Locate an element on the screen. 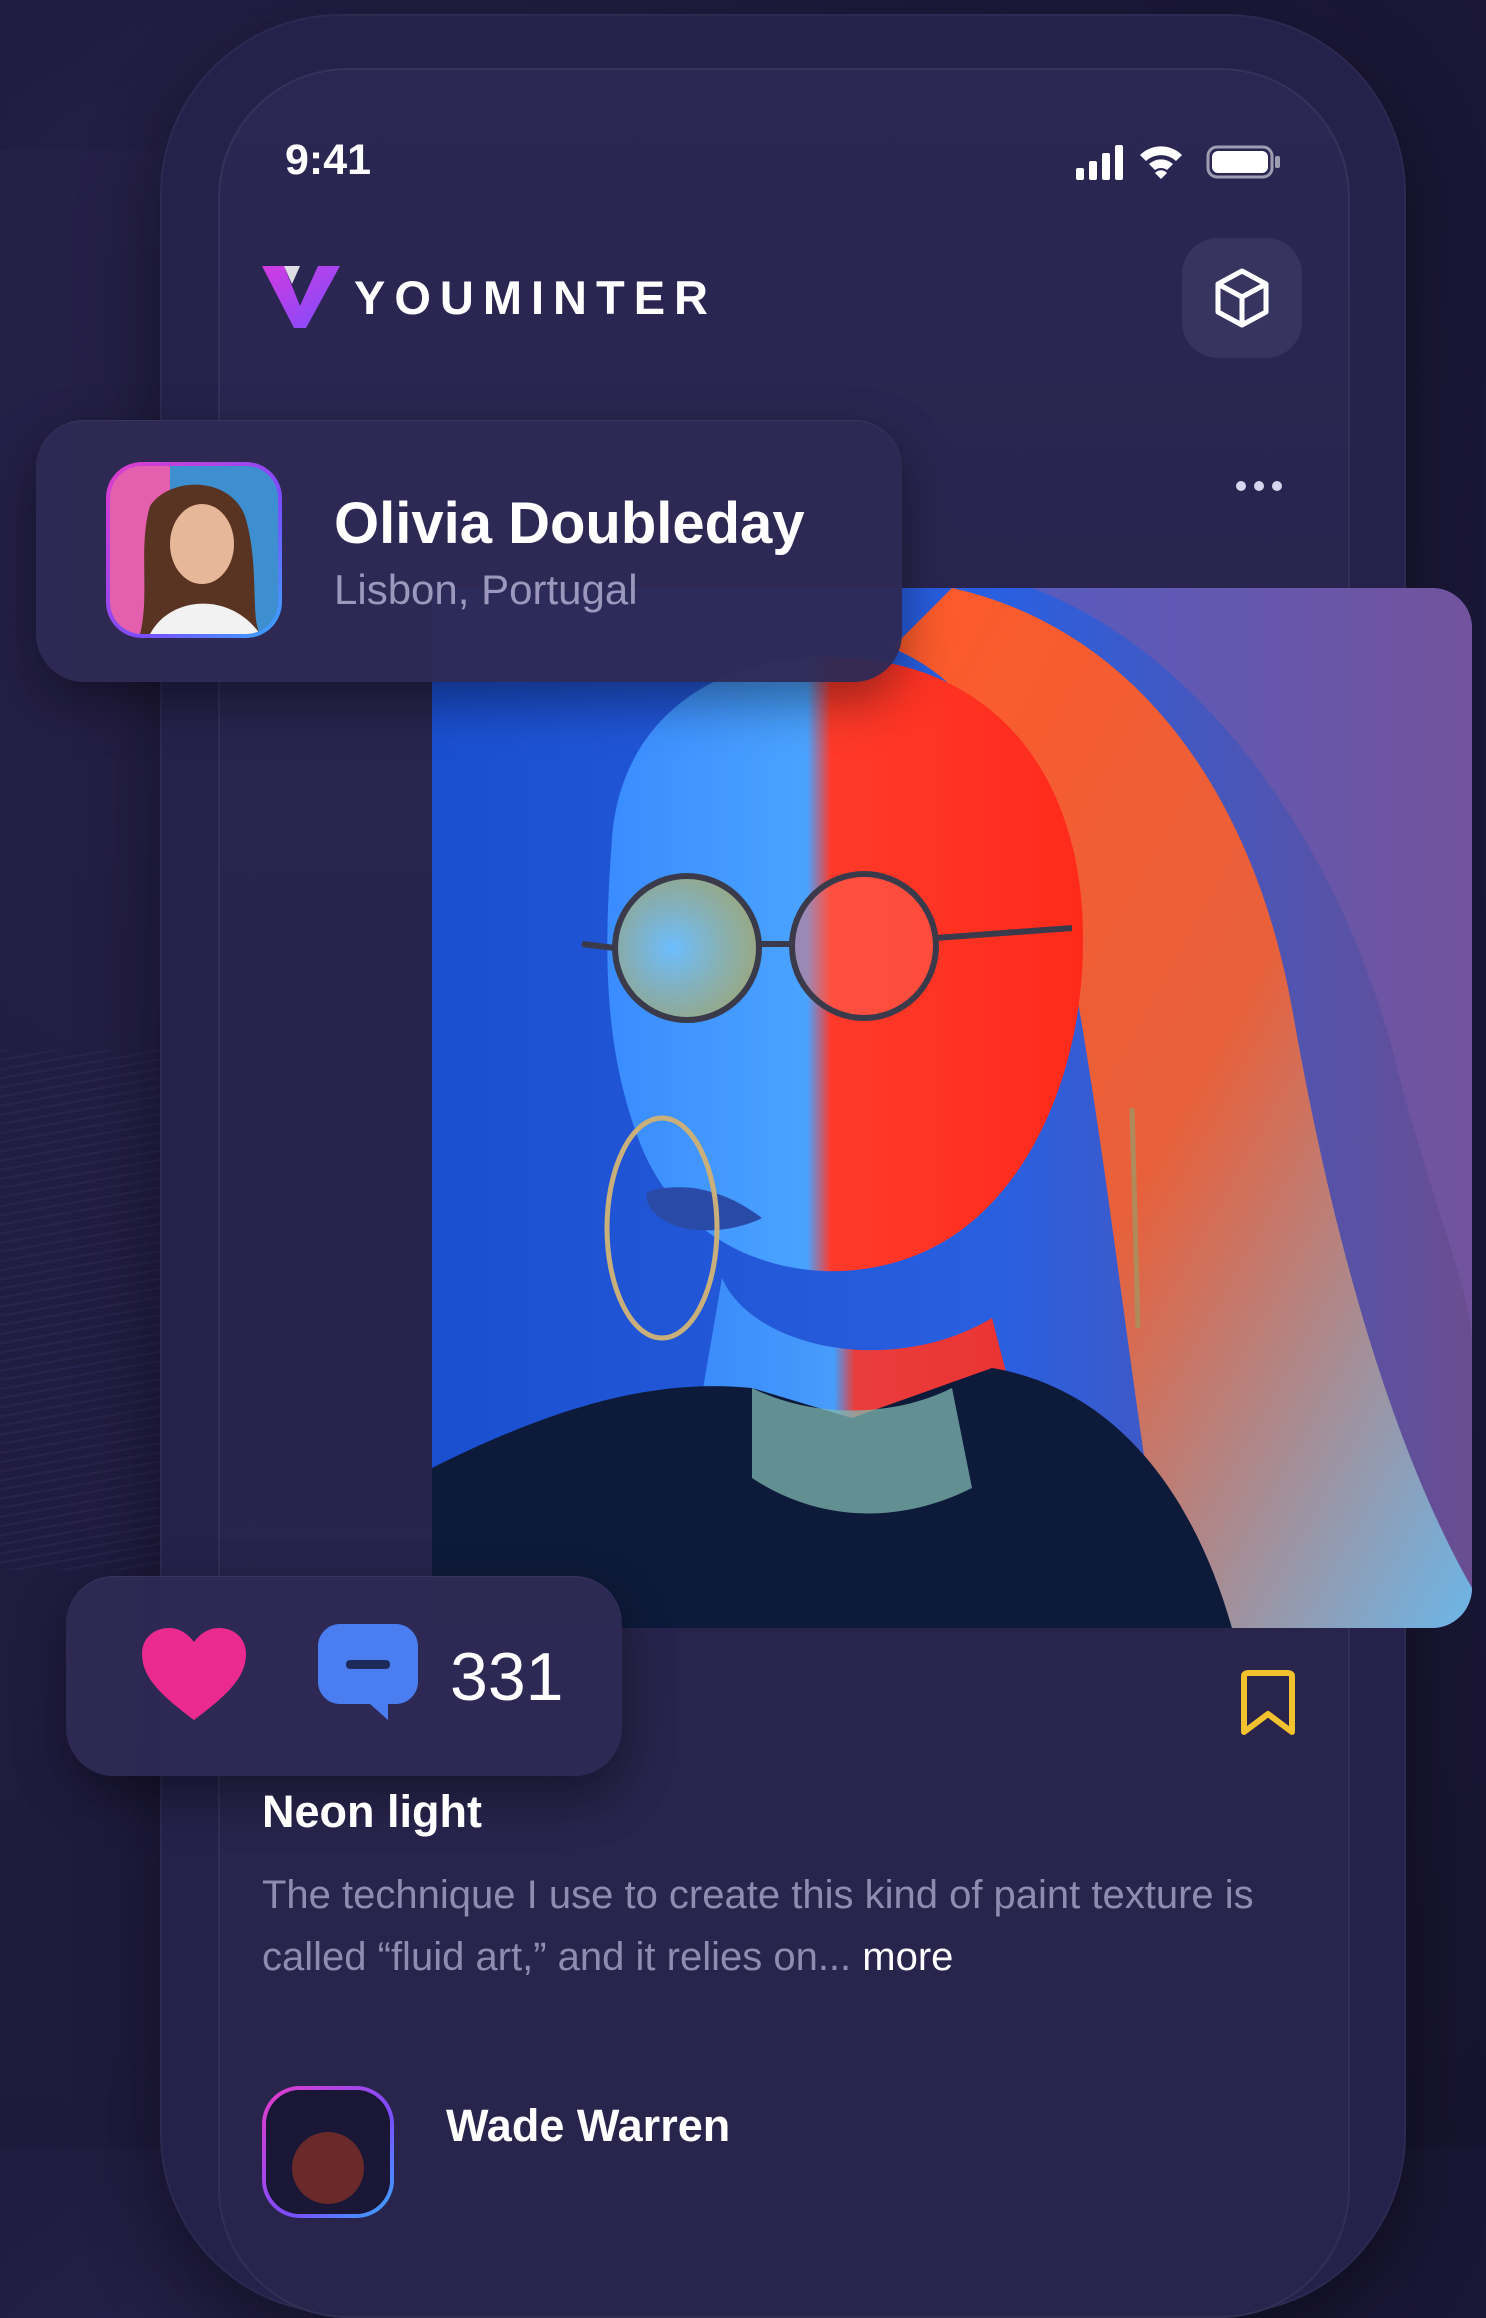  cube-icon is located at coordinates (1242, 298).